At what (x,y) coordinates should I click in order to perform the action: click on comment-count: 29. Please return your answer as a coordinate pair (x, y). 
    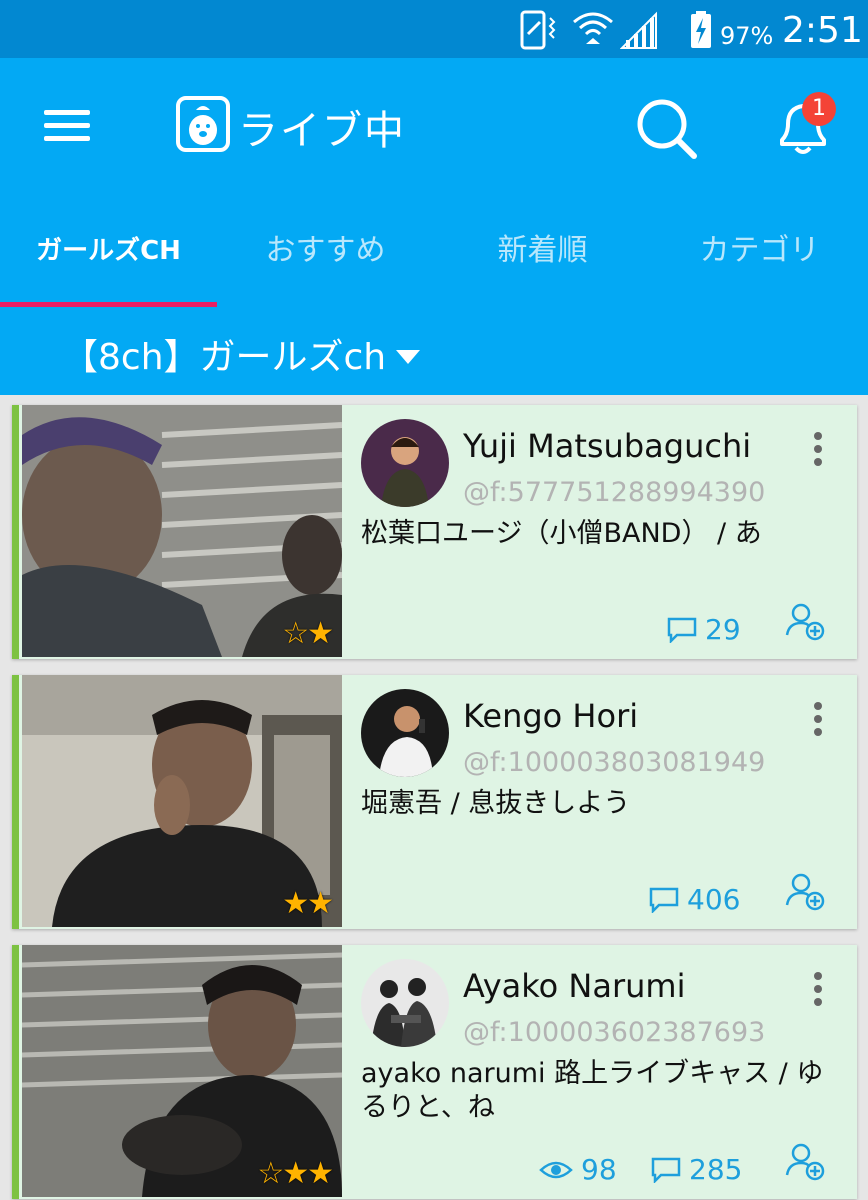
    Looking at the image, I should click on (704, 629).